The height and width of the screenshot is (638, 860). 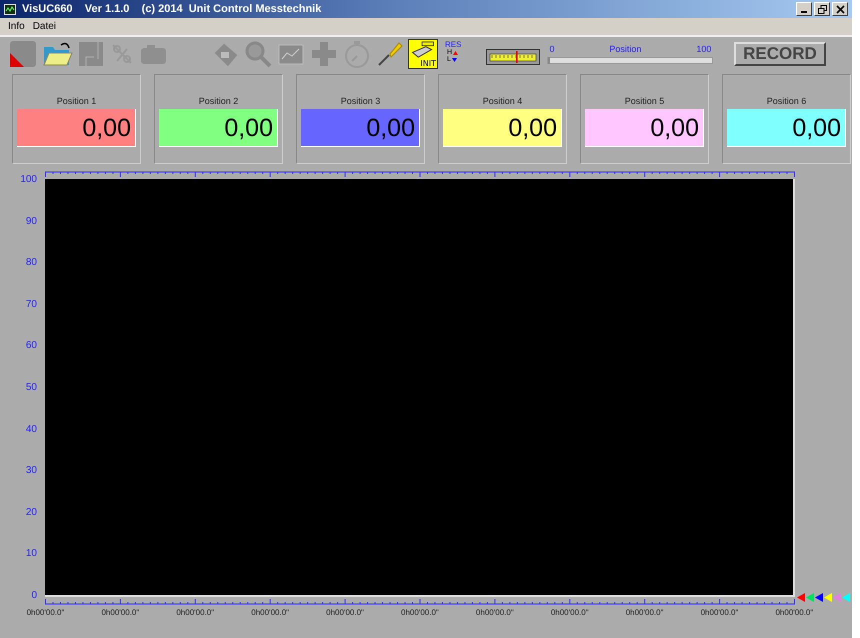 What do you see at coordinates (31, 304) in the screenshot?
I see `axis-label: 70` at bounding box center [31, 304].